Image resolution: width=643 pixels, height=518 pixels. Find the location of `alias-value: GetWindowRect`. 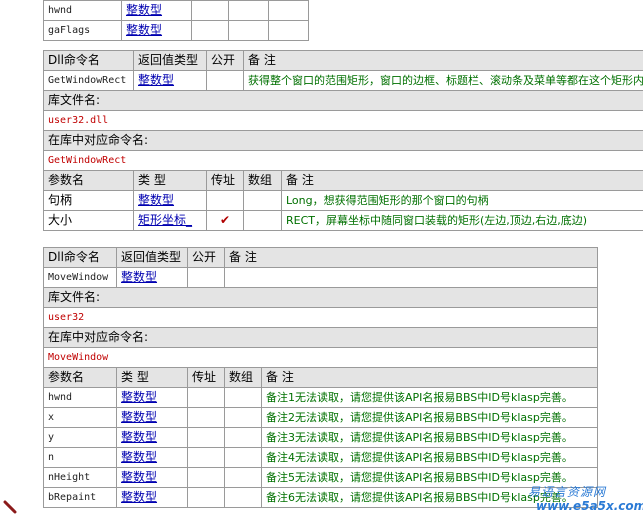

alias-value: GetWindowRect is located at coordinates (343, 160).